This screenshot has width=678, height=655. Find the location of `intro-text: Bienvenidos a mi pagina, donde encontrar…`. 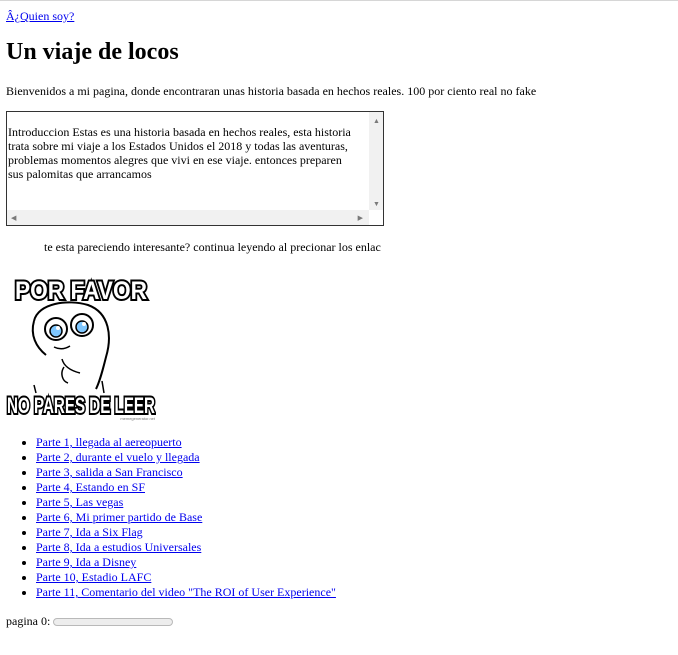

intro-text: Bienvenidos a mi pagina, donde encontrar… is located at coordinates (271, 91).